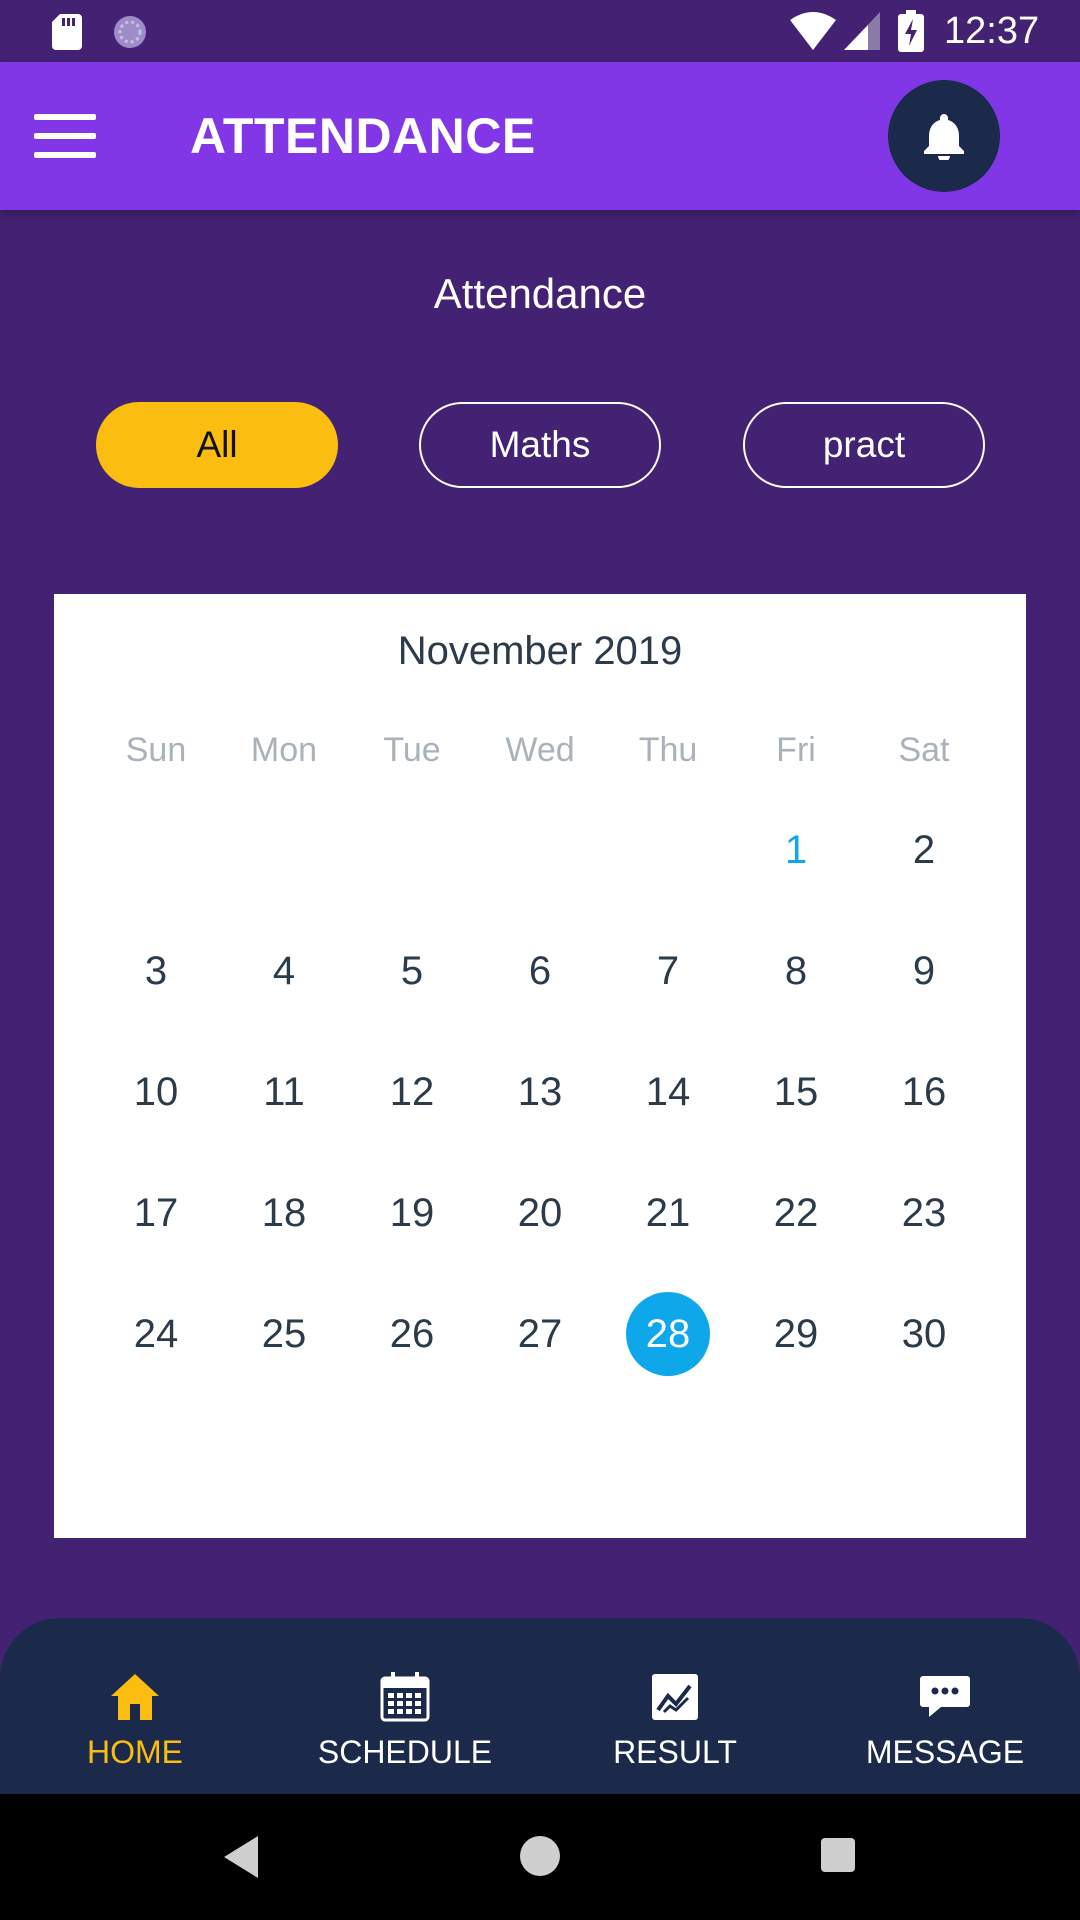 The height and width of the screenshot is (1920, 1080). What do you see at coordinates (675, 1721) in the screenshot?
I see `nav-item-result: RESULT` at bounding box center [675, 1721].